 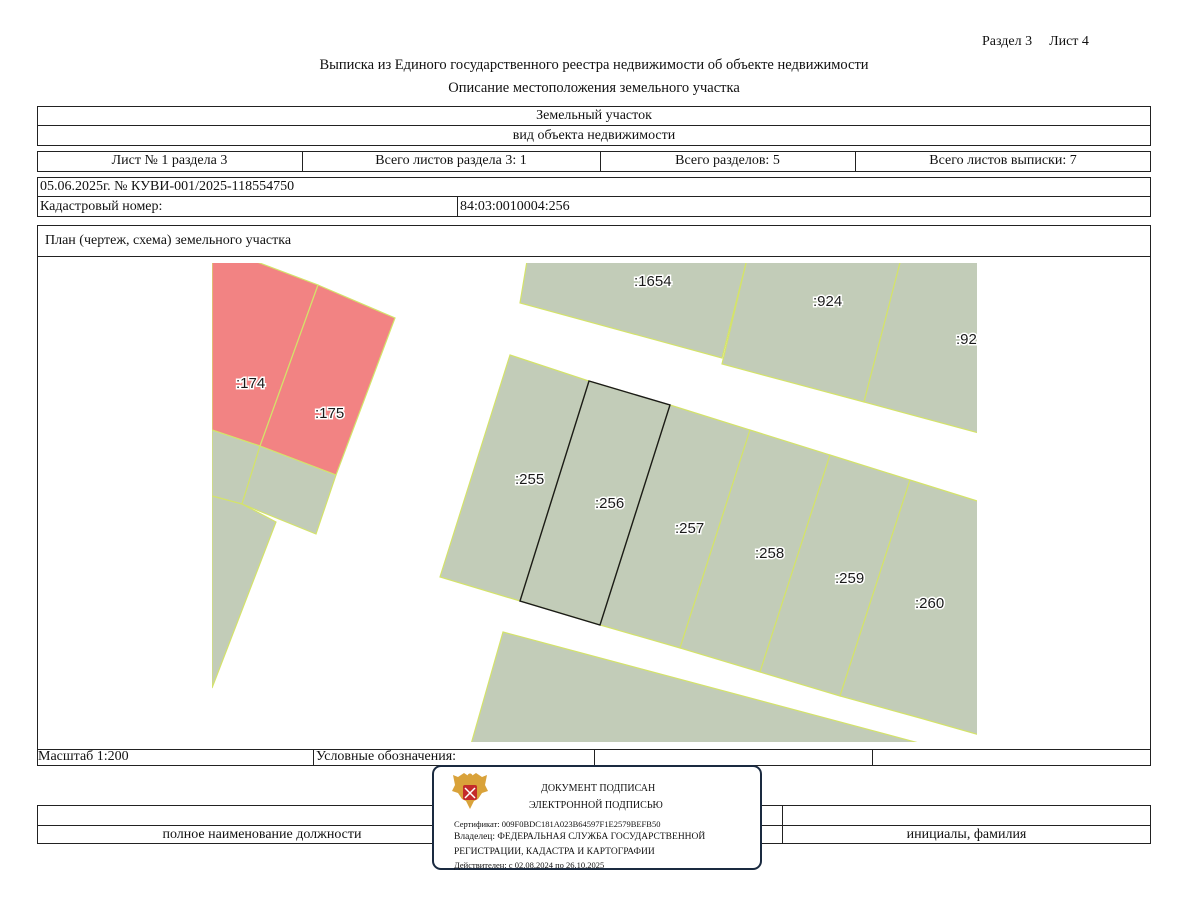 I want to click on parcel-label-260: :260, so click(x=929, y=603).